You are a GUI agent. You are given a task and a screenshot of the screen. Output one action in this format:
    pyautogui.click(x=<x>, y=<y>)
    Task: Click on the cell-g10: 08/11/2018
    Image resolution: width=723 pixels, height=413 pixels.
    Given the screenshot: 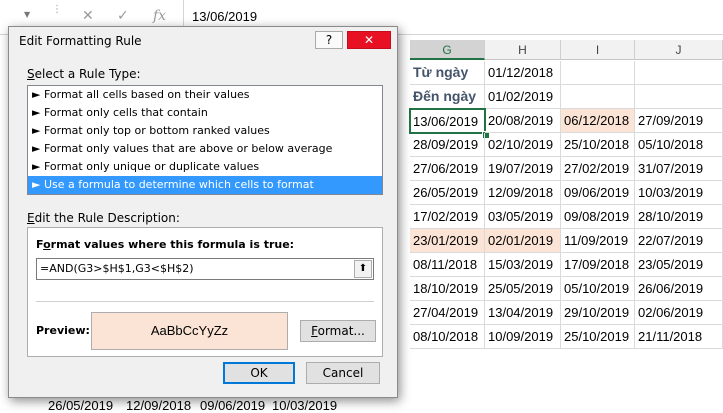 What is the action you would take?
    pyautogui.click(x=447, y=265)
    